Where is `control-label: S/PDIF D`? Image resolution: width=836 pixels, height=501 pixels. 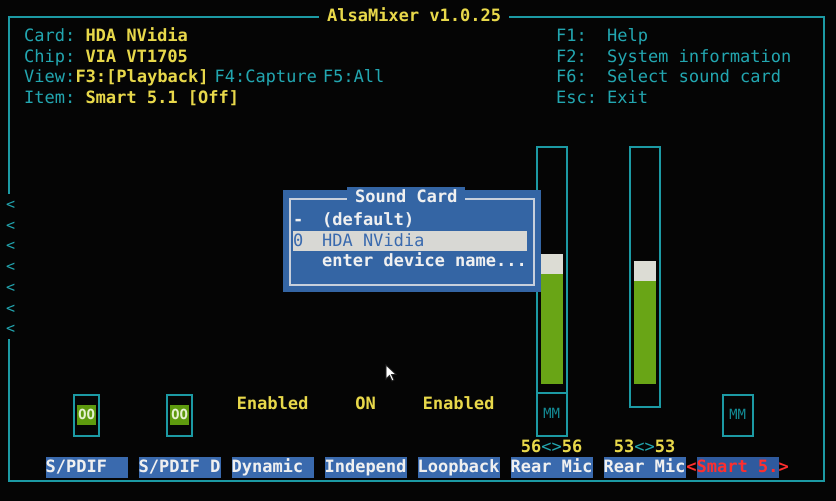
control-label: S/PDIF D is located at coordinates (179, 467).